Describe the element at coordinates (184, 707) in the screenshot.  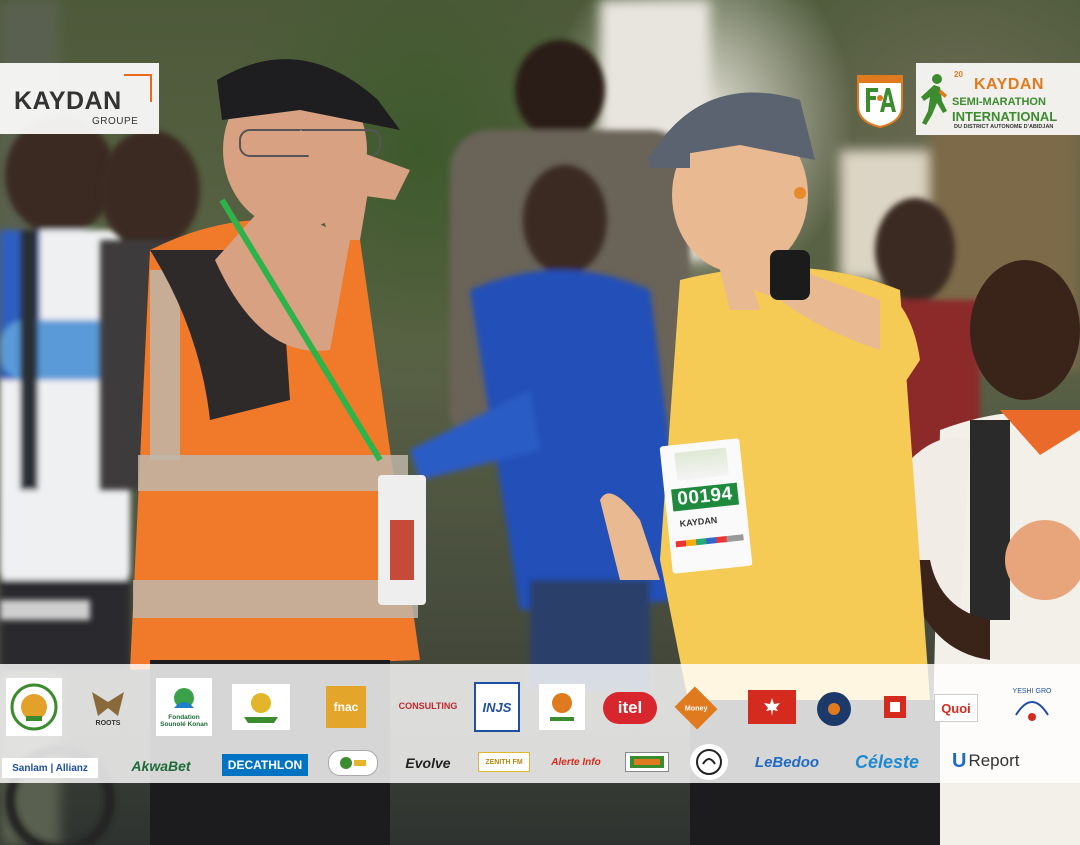
I see `sponsor-fondation-konan-logo: Fondation Sounolé Konan` at that location.